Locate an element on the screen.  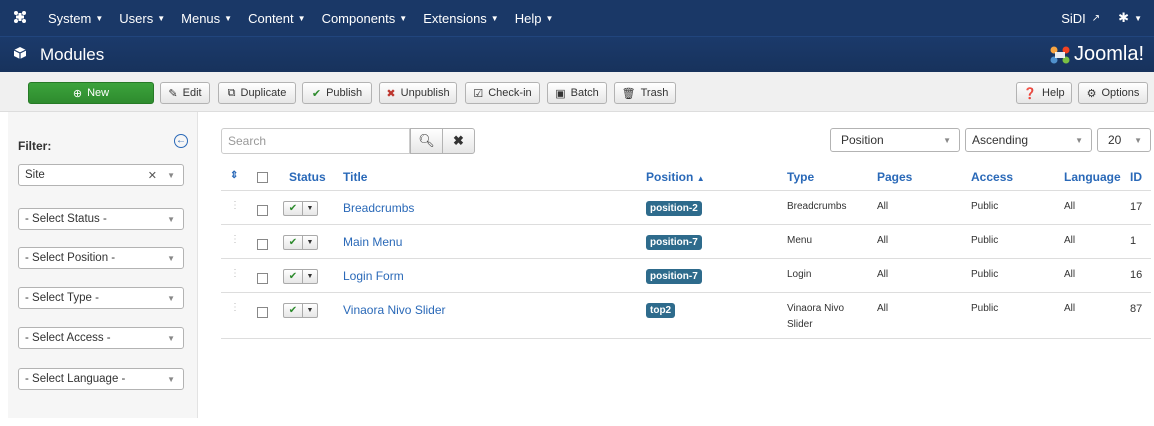
user-menu: ✱ ▼ is located at coordinates (1136, 18).